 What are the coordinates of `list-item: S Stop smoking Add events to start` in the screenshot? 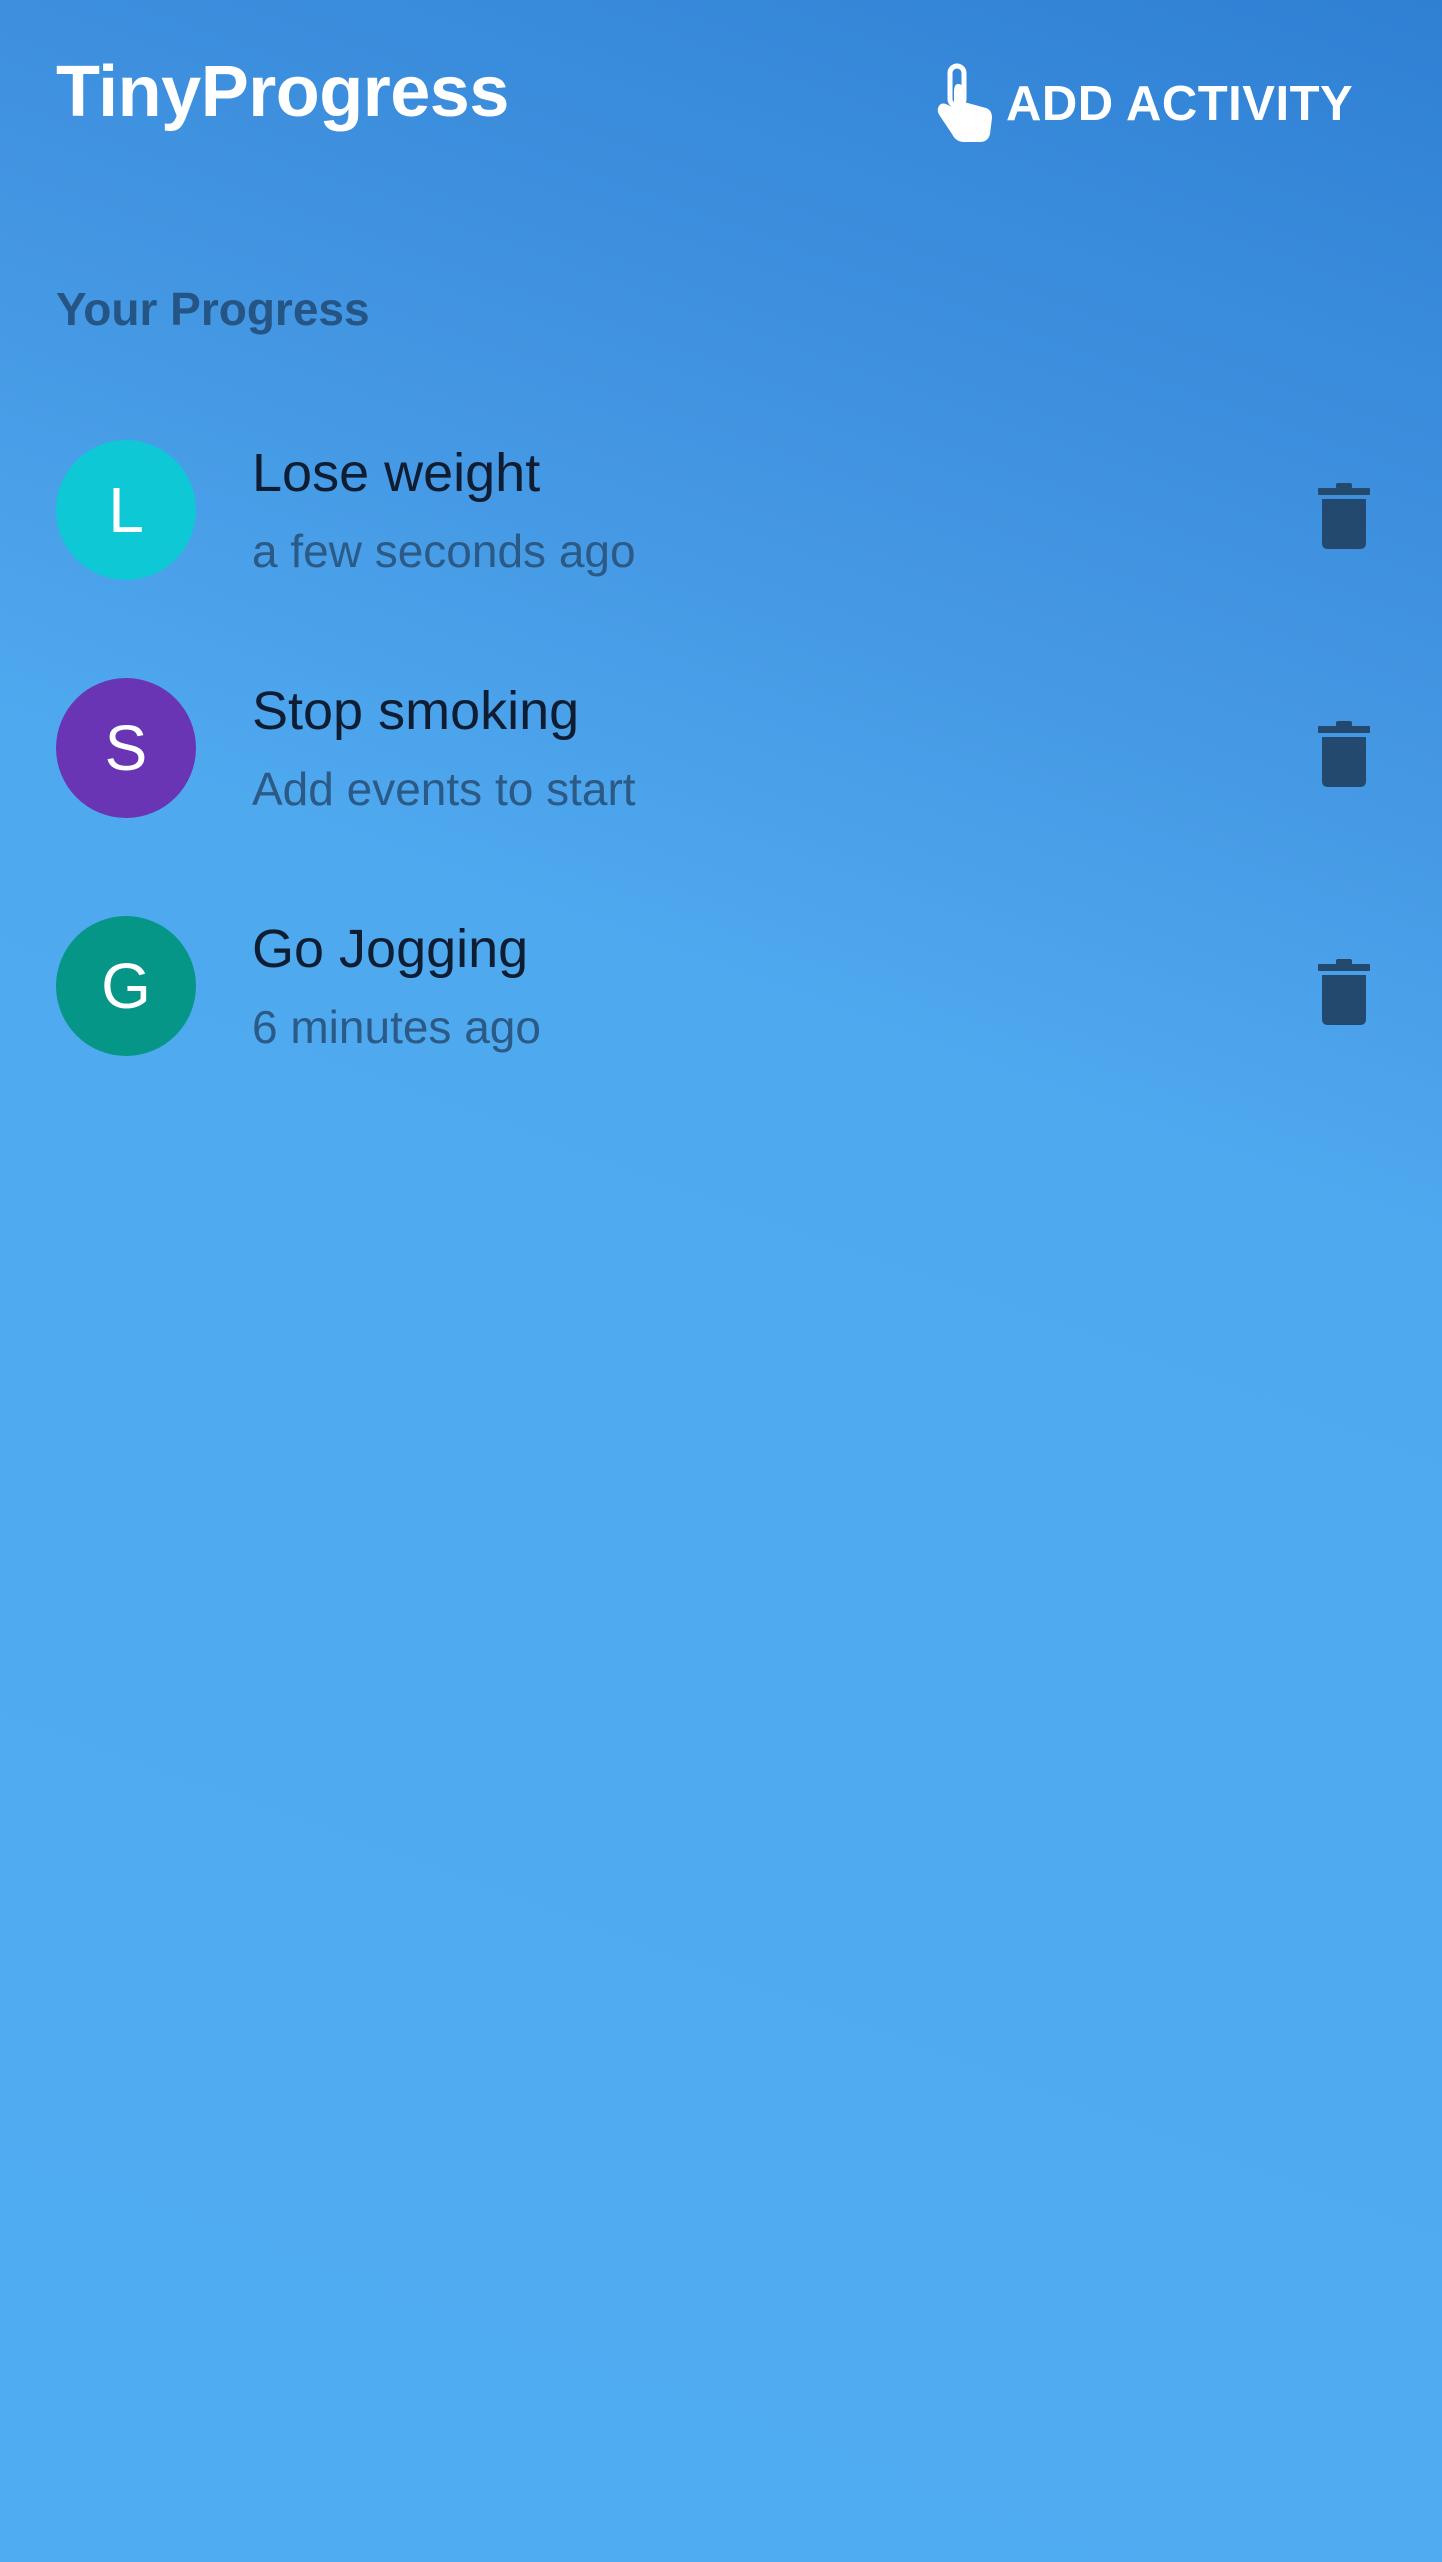 It's located at (721, 757).